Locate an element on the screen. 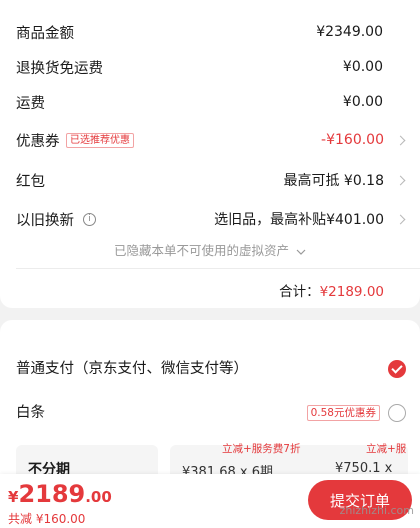  total-label: 合计： is located at coordinates (299, 292).